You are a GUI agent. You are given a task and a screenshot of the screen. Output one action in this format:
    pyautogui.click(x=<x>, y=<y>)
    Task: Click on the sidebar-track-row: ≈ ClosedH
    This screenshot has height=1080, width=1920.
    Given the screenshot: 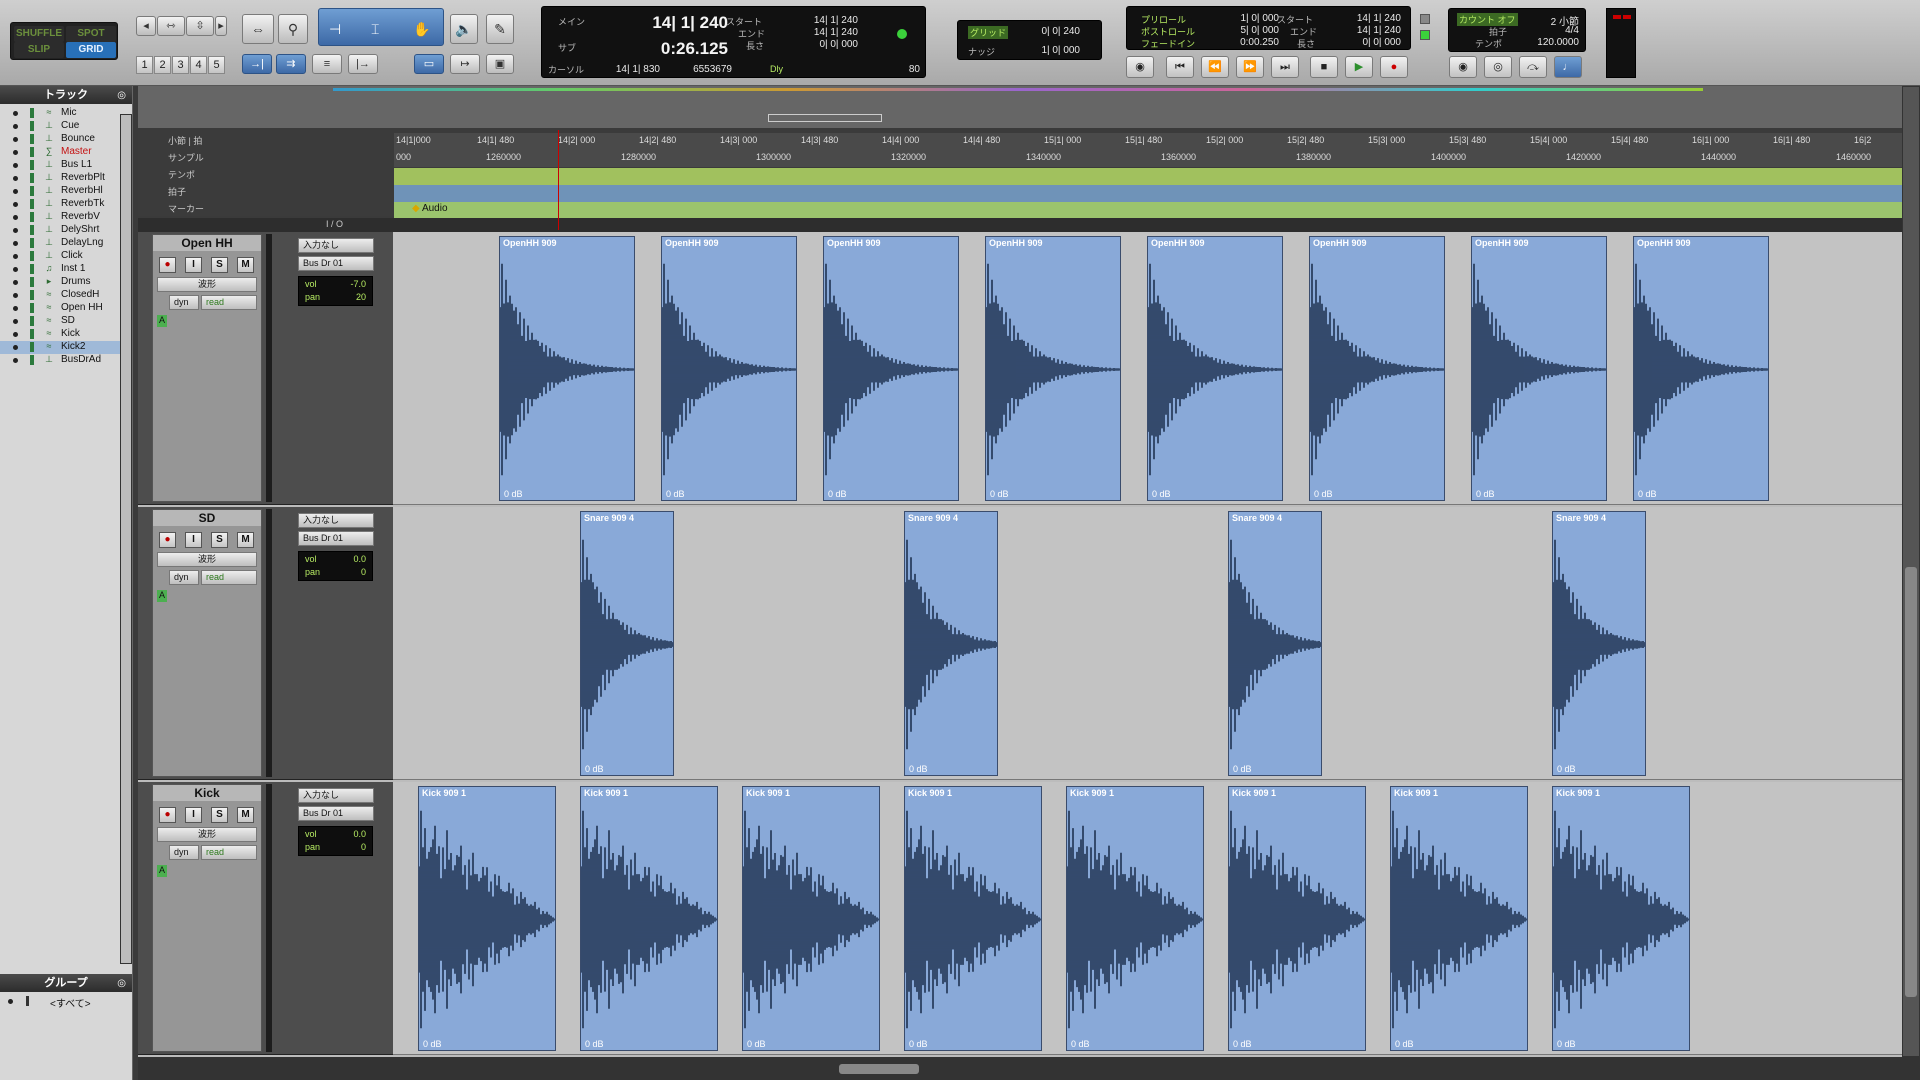 What is the action you would take?
    pyautogui.click(x=66, y=295)
    